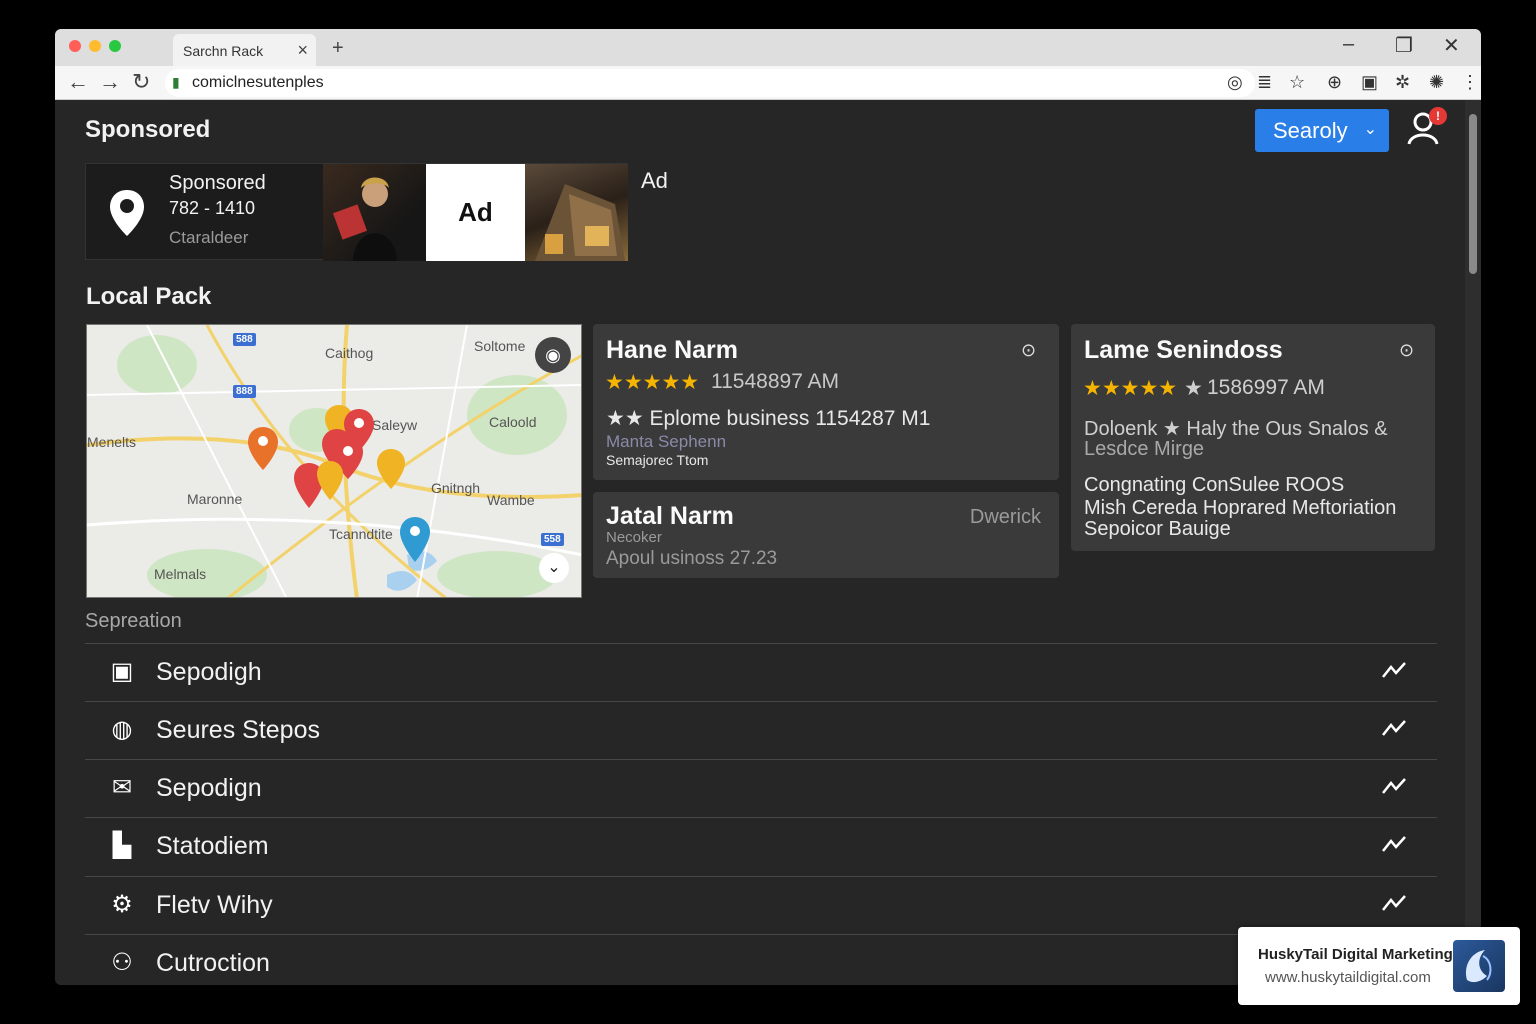 Image resolution: width=1536 pixels, height=1024 pixels. Describe the element at coordinates (122, 729) in the screenshot. I see `palette-icon: ◍` at that location.